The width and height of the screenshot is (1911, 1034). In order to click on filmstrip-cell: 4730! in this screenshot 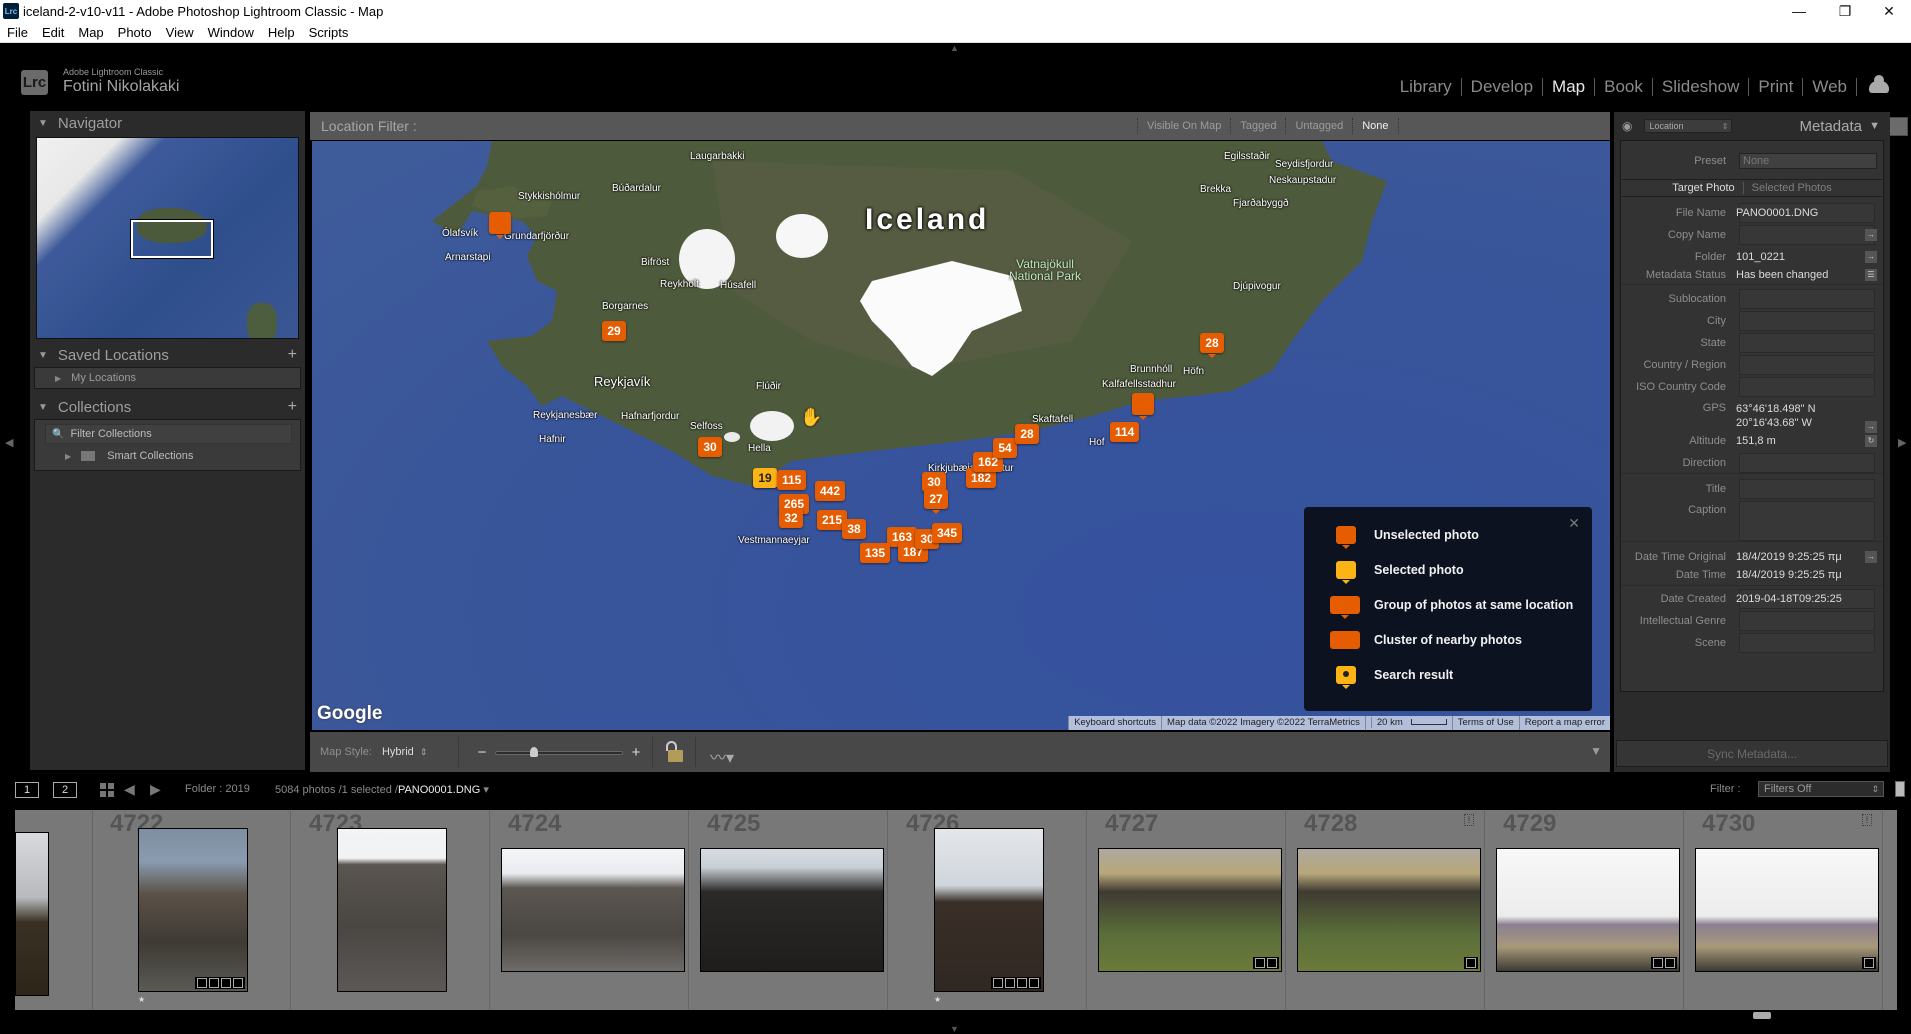, I will do `click(1784, 910)`.